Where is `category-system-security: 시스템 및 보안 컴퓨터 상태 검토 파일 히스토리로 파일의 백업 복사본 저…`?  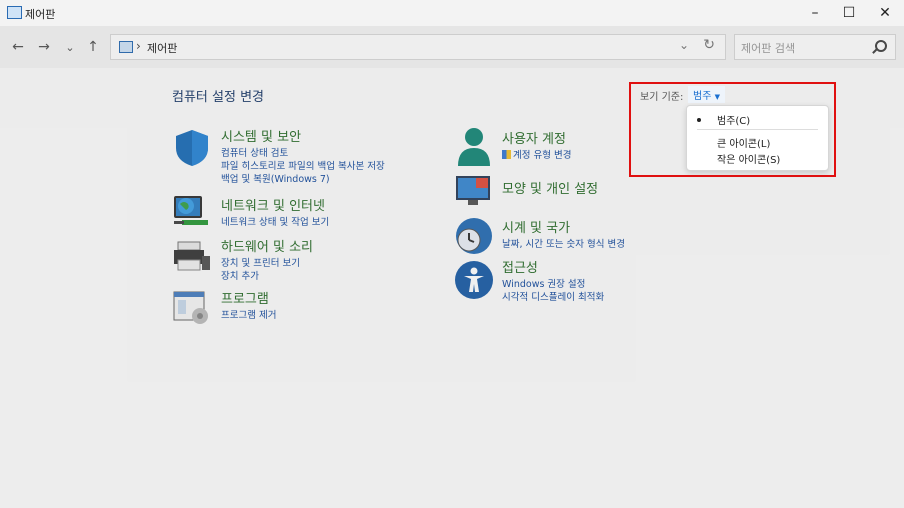
category-system-security: 시스템 및 보안 컴퓨터 상태 검토 파일 히스토리로 파일의 백업 복사본 저… is located at coordinates (303, 156).